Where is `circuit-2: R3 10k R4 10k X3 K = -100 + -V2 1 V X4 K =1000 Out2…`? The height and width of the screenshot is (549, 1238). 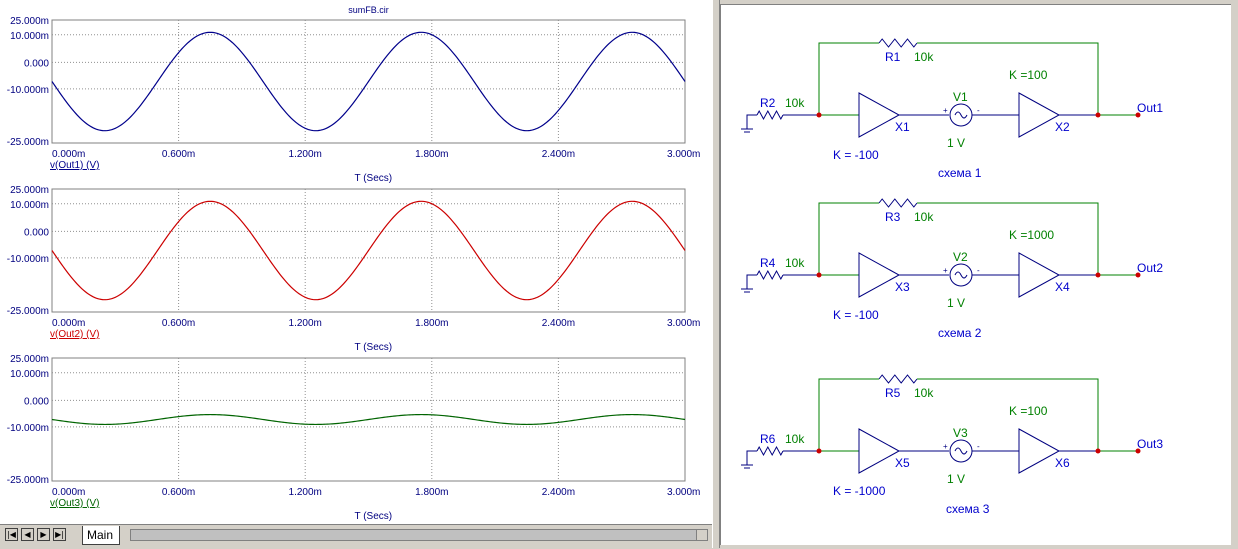 circuit-2: R3 10k R4 10k X3 K = -100 + -V2 1 V X4 K =1000 Out2… is located at coordinates (952, 269).